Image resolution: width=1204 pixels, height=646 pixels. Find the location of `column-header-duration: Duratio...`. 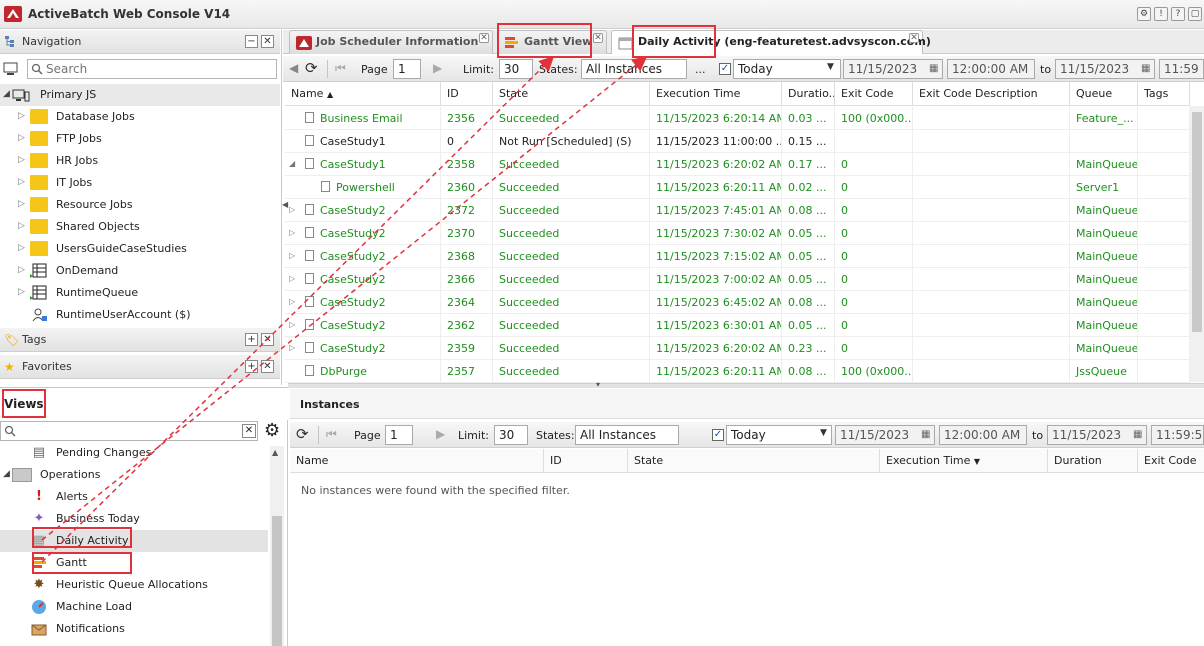

column-header-duration: Duratio... is located at coordinates (808, 94).